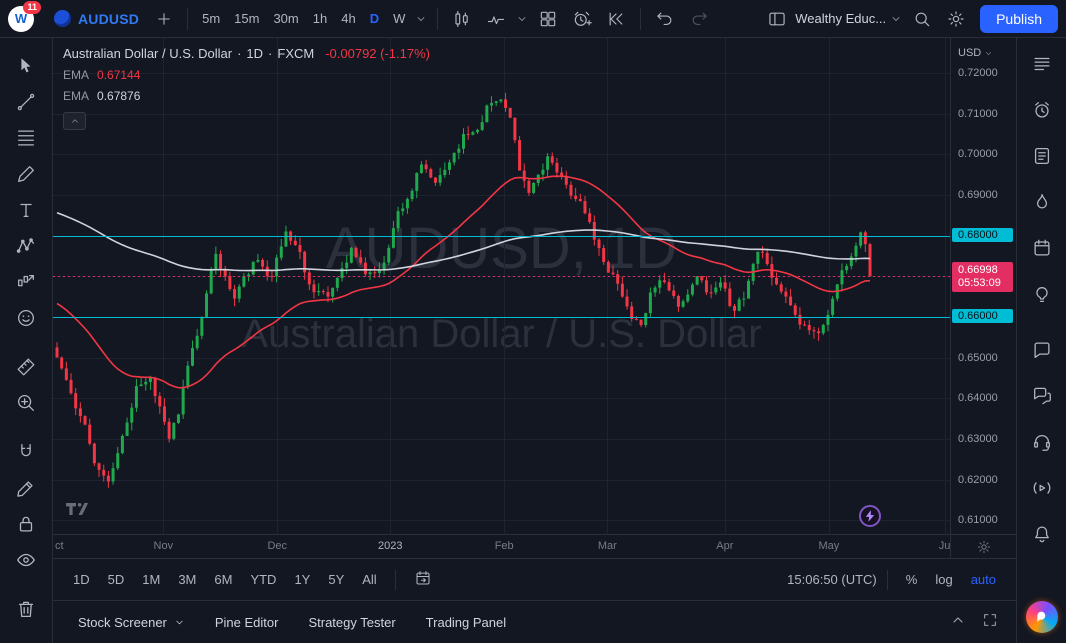 The height and width of the screenshot is (643, 1066). What do you see at coordinates (496, 19) in the screenshot?
I see `indicators-button` at bounding box center [496, 19].